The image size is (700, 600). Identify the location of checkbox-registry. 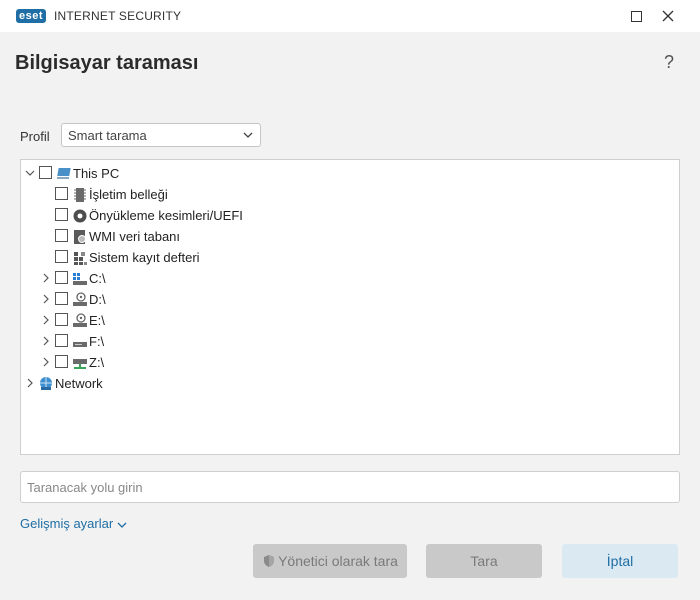
(61, 256).